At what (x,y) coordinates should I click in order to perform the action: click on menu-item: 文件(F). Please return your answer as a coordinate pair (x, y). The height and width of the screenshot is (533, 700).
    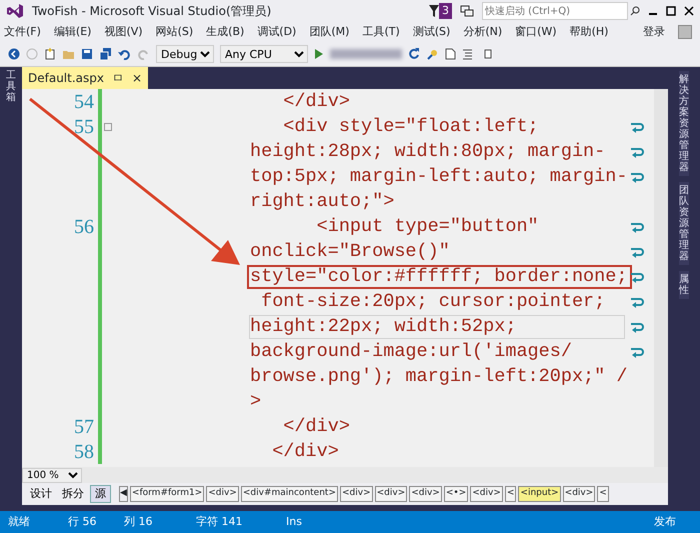
    Looking at the image, I should click on (22, 32).